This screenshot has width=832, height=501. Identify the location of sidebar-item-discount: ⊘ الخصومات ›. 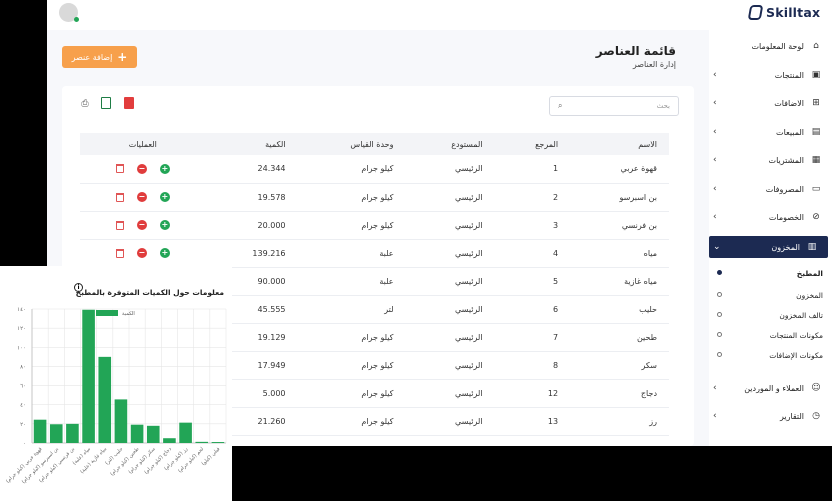
(770, 217).